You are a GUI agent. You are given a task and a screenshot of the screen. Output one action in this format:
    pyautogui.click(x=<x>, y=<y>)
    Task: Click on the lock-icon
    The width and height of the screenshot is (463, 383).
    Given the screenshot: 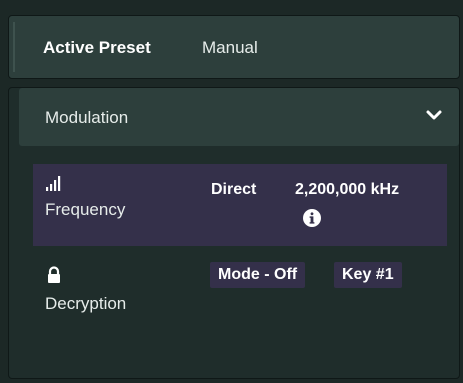 What is the action you would take?
    pyautogui.click(x=54, y=274)
    